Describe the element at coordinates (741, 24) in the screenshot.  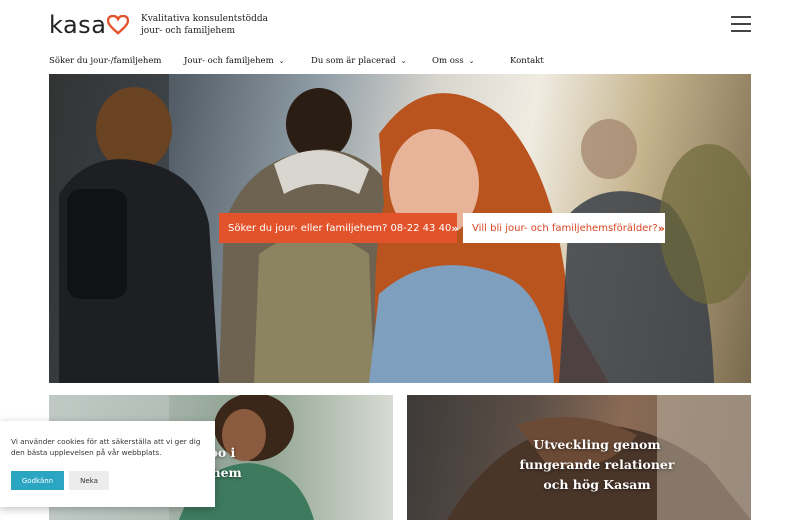
I see `hamburger-menu-icon` at that location.